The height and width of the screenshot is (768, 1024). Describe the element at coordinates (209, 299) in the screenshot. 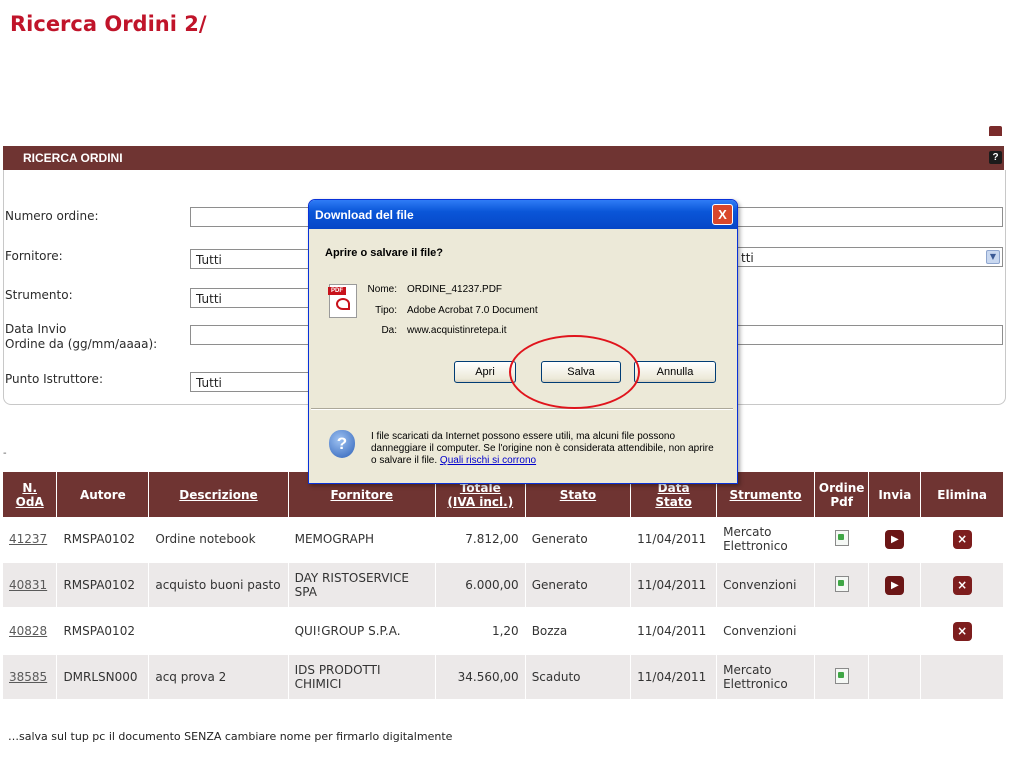

I see `strumento-select-value: Tutti` at that location.